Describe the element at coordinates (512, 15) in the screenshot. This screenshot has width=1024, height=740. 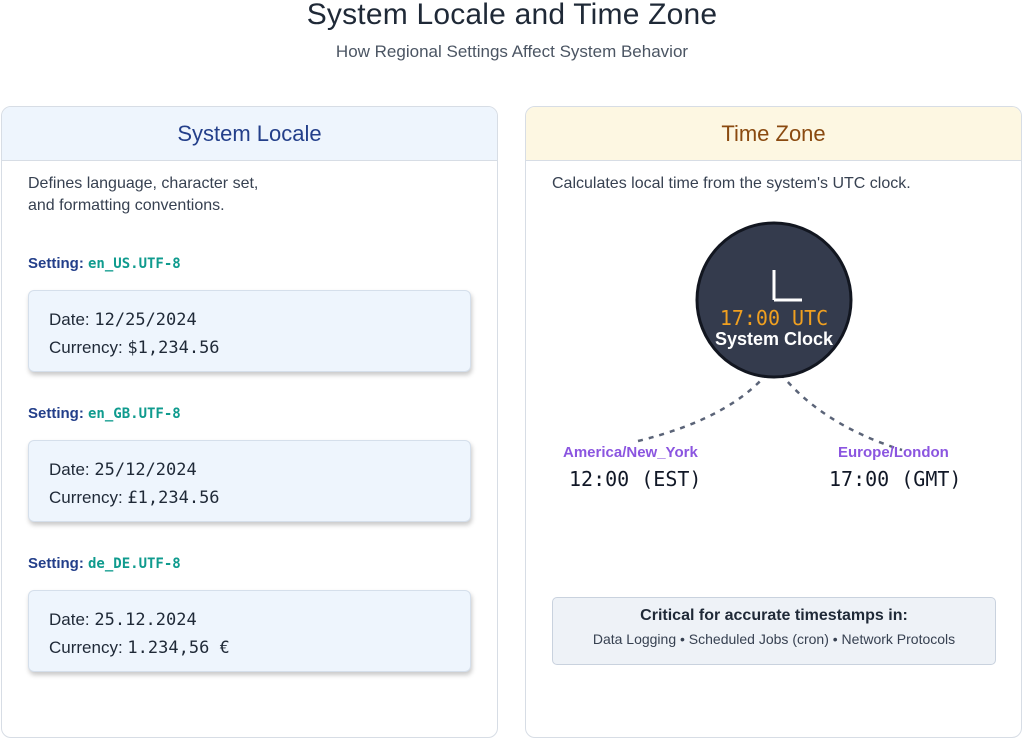
I see `page-title: System Locale and Time Zone` at that location.